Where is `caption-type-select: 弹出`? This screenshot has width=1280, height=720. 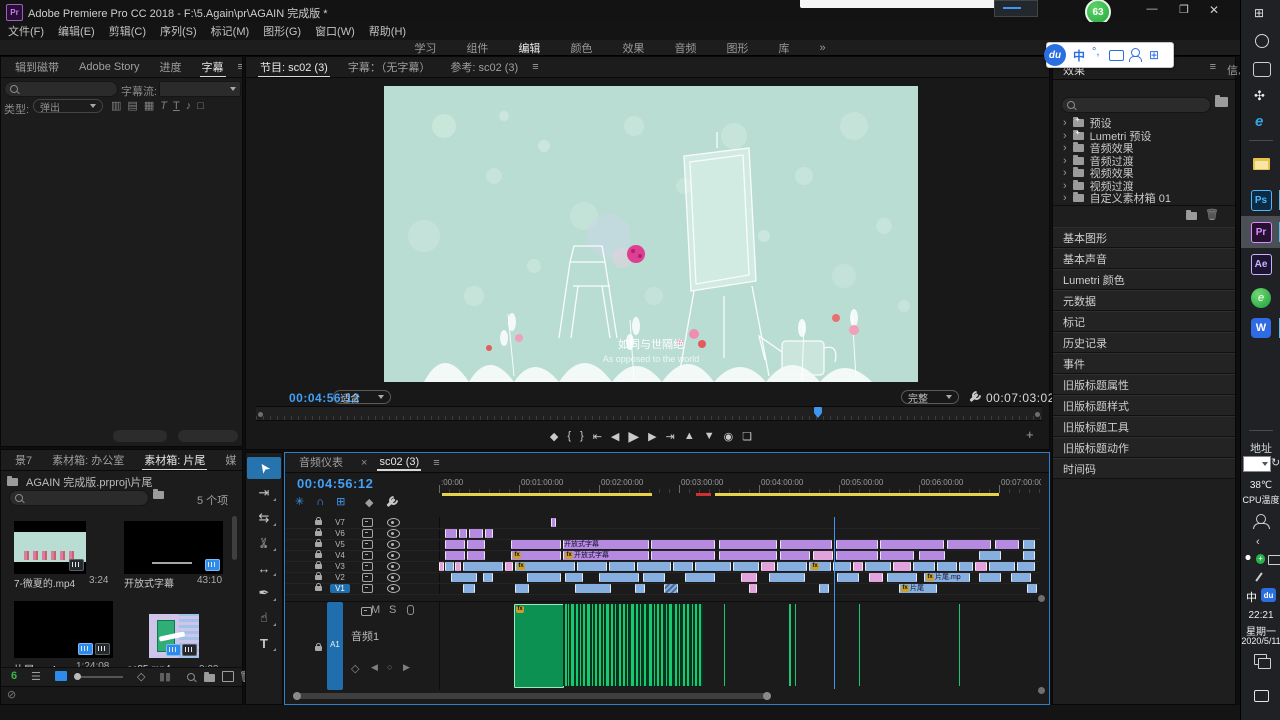 caption-type-select: 弹出 is located at coordinates (68, 106).